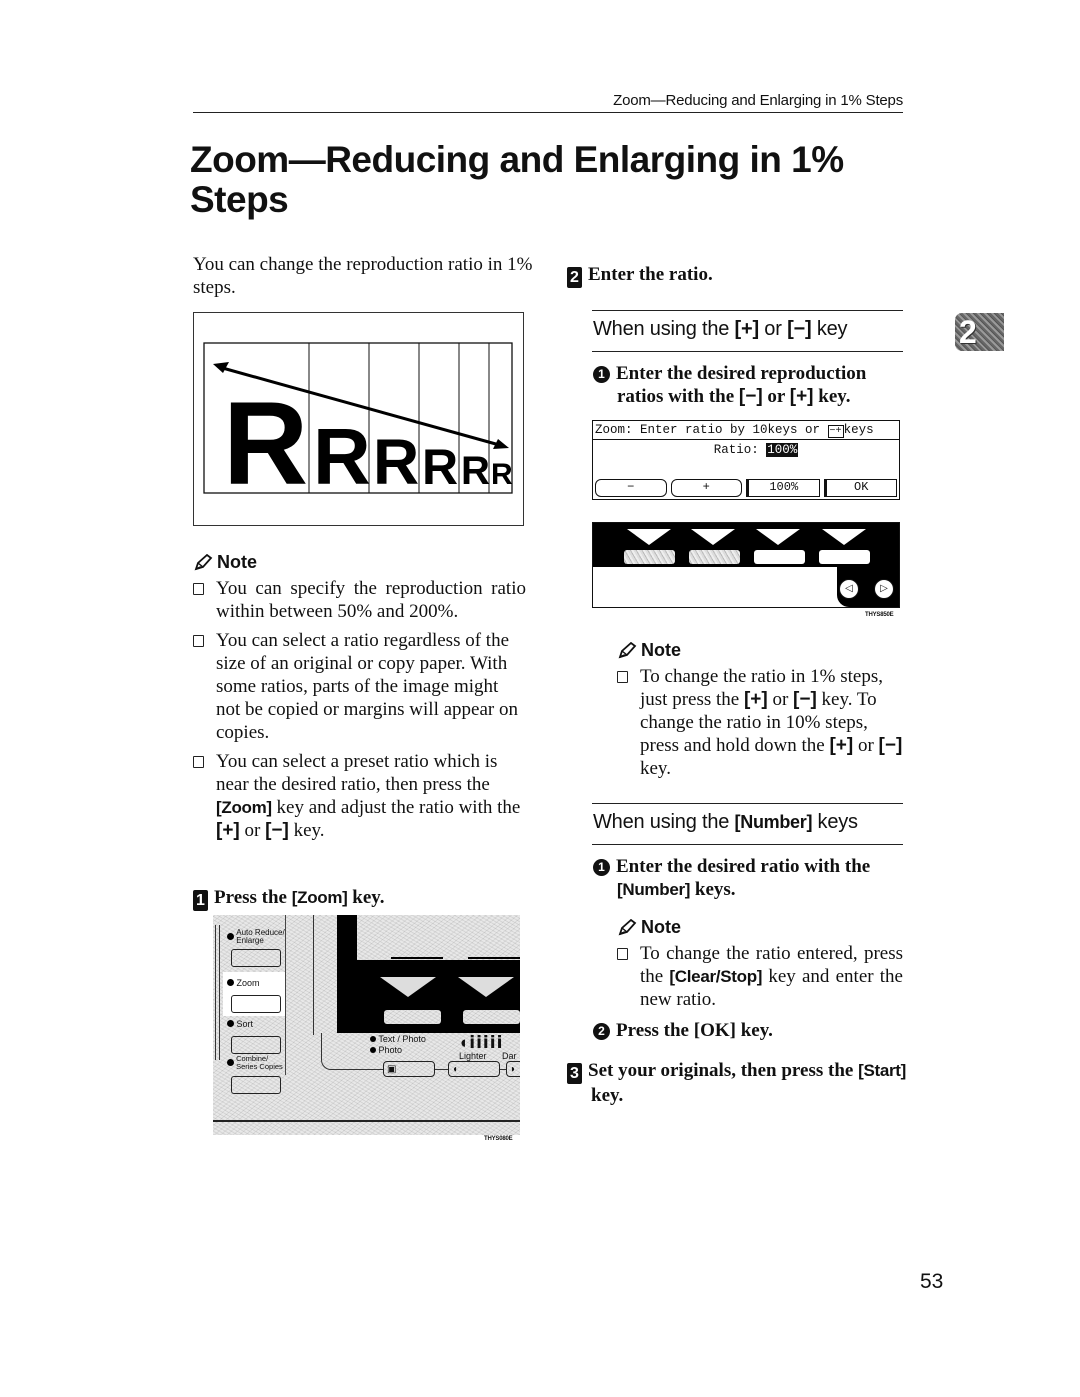  What do you see at coordinates (474, 1069) in the screenshot?
I see `lighter-button: ◖` at bounding box center [474, 1069].